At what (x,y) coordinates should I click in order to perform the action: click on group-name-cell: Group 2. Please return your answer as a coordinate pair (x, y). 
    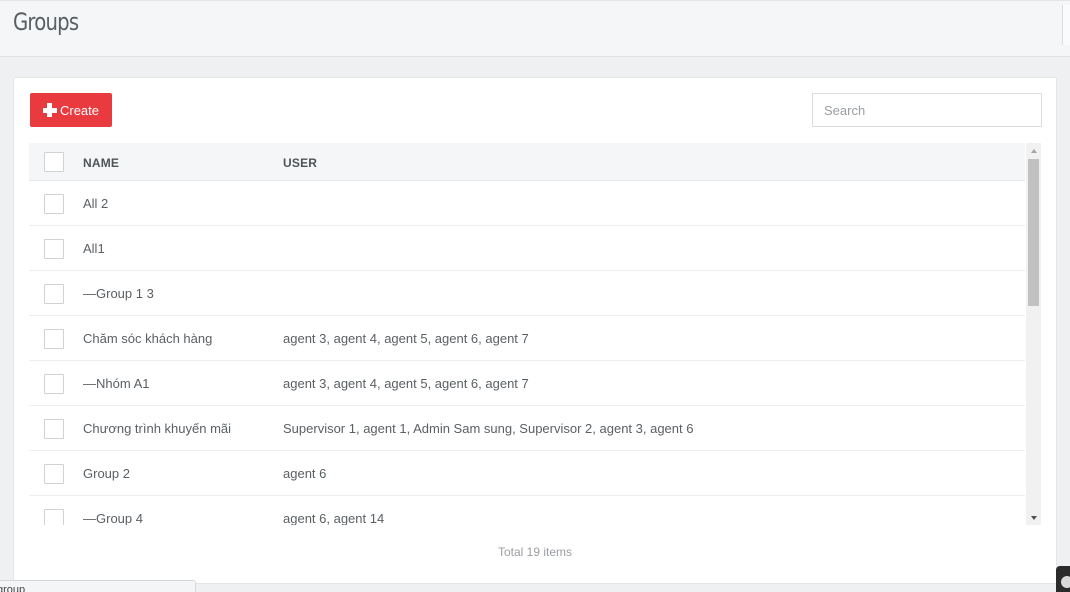
    Looking at the image, I should click on (106, 473).